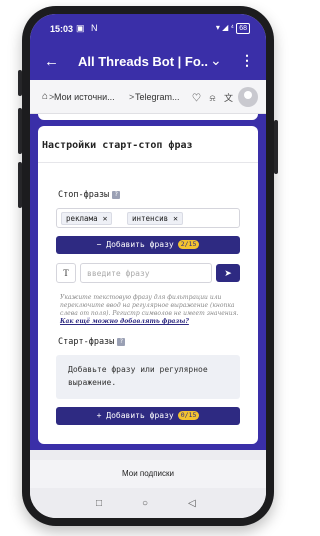  Describe the element at coordinates (276, 147) in the screenshot. I see `power-button` at that location.